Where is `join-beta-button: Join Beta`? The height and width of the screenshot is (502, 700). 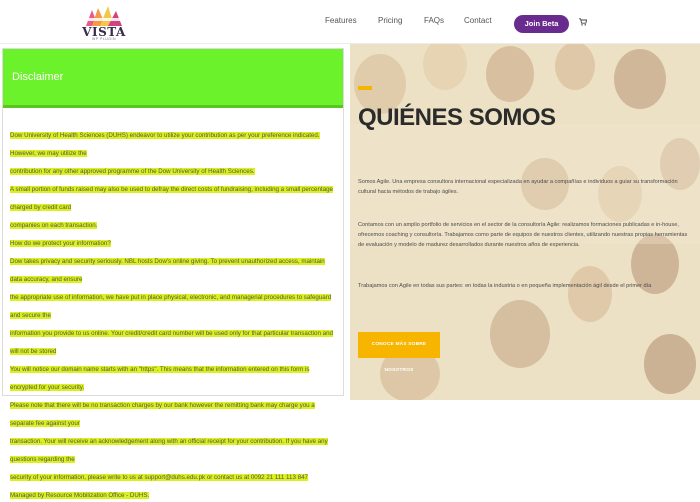
join-beta-button: Join Beta is located at coordinates (541, 24).